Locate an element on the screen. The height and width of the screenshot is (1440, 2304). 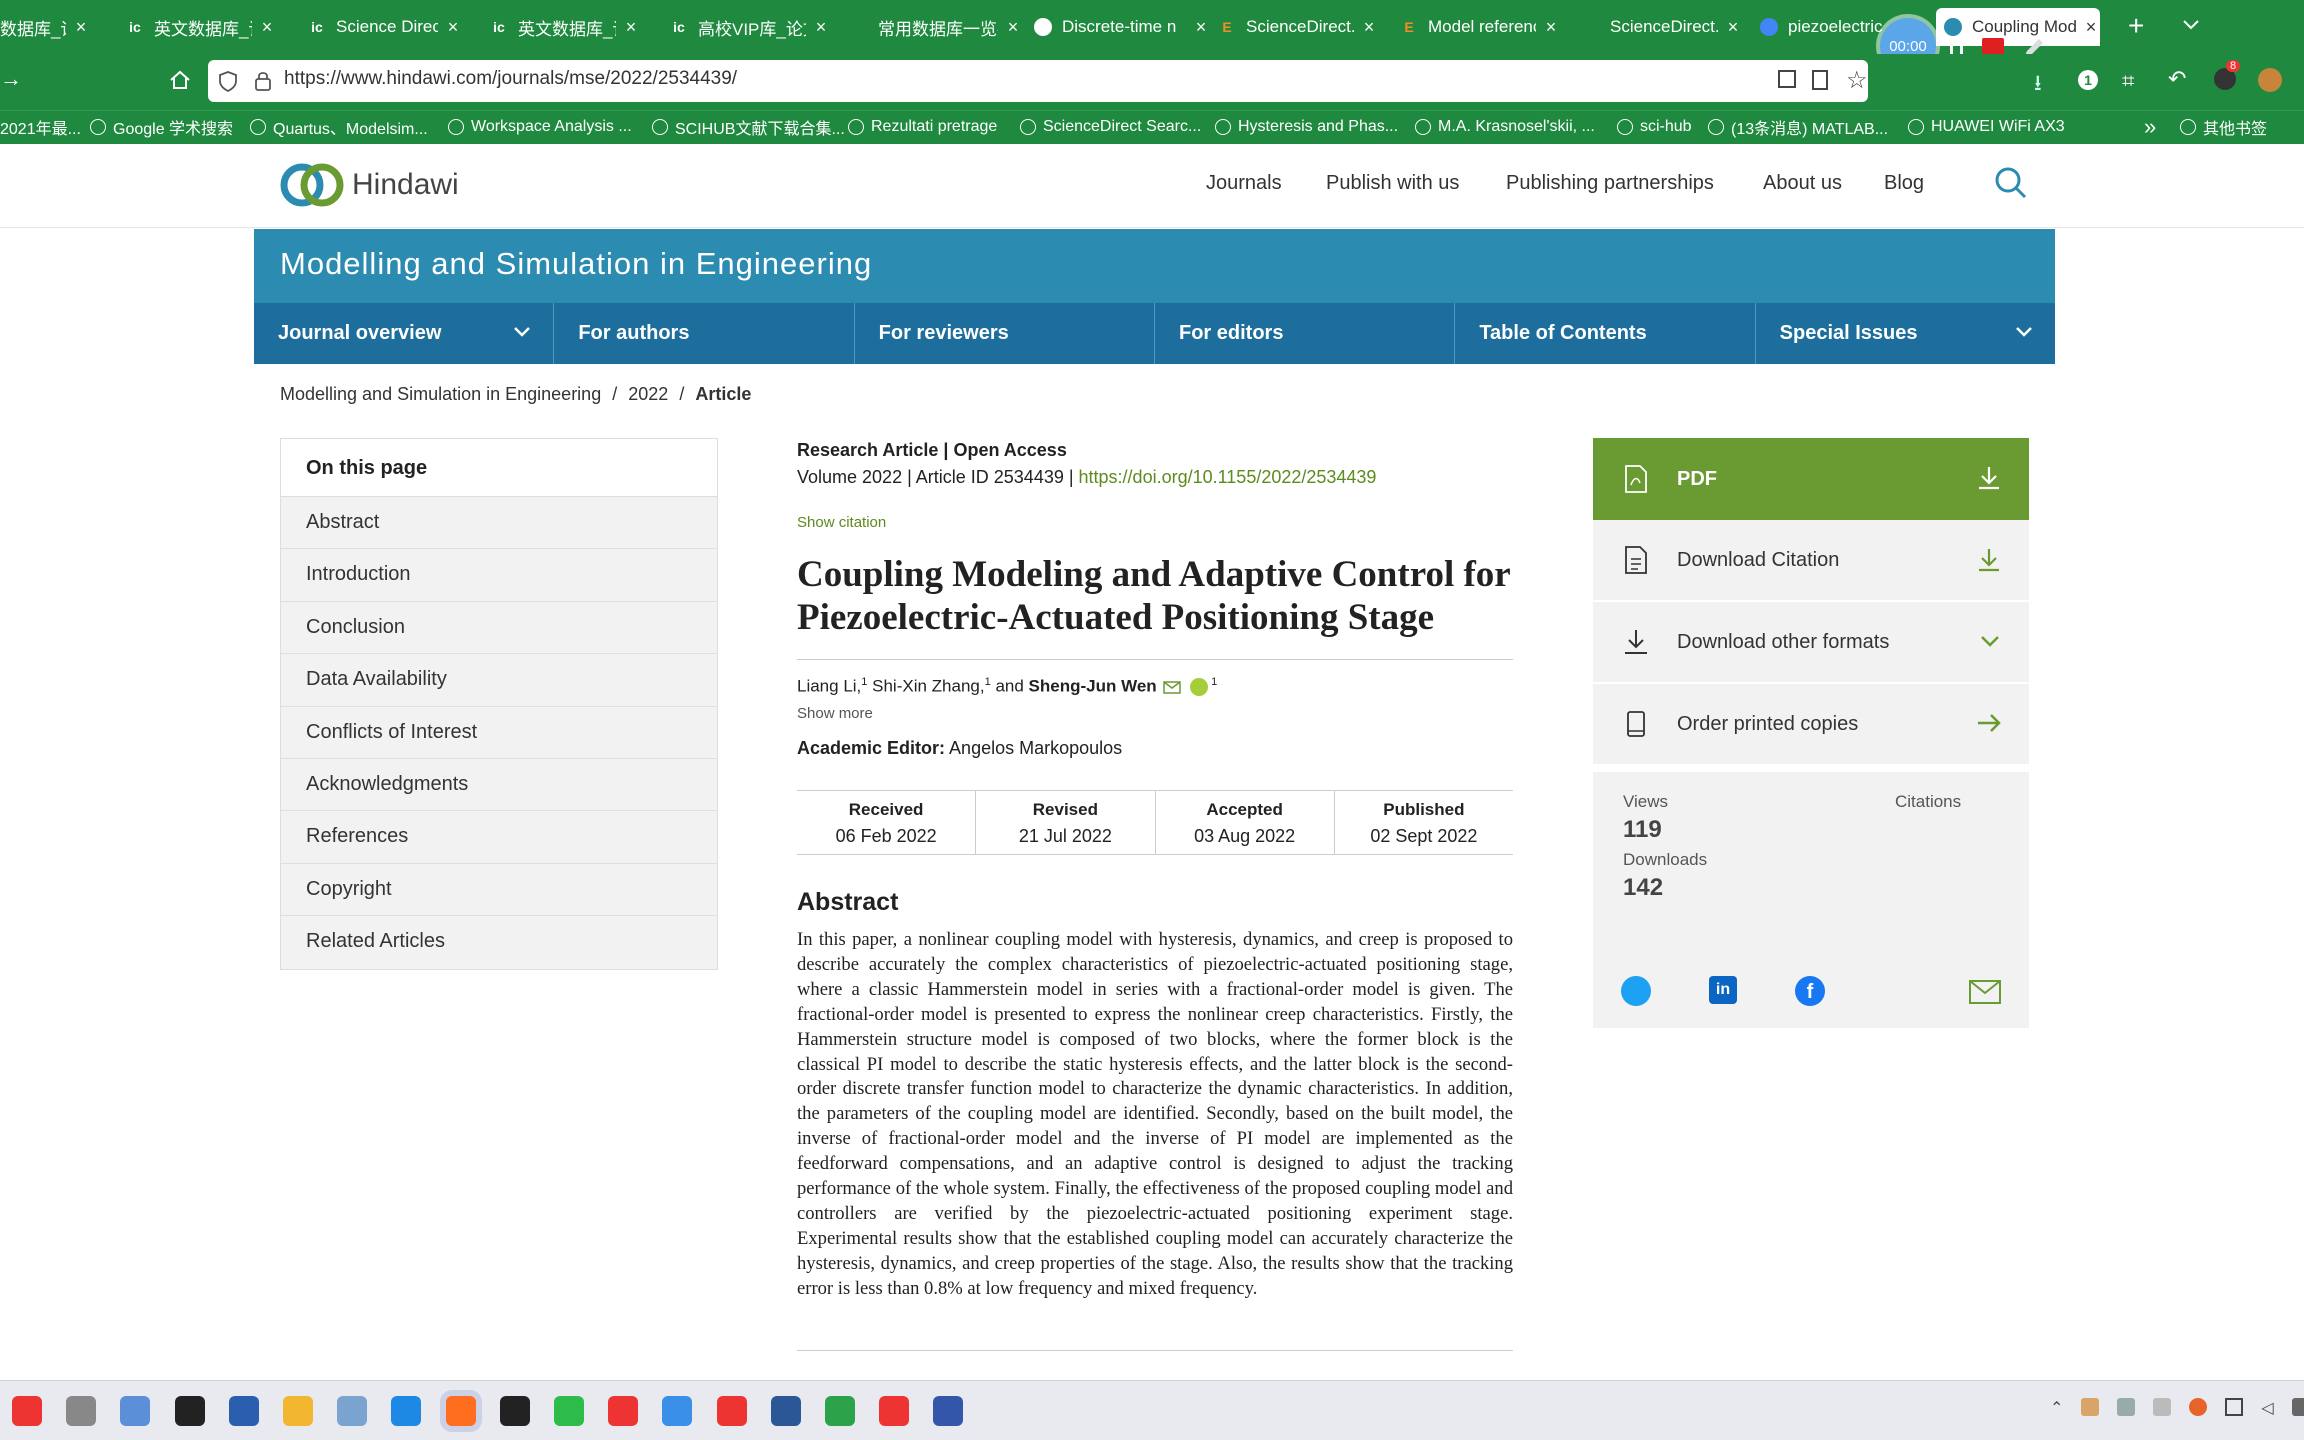
qq-icon is located at coordinates (514, 1411).